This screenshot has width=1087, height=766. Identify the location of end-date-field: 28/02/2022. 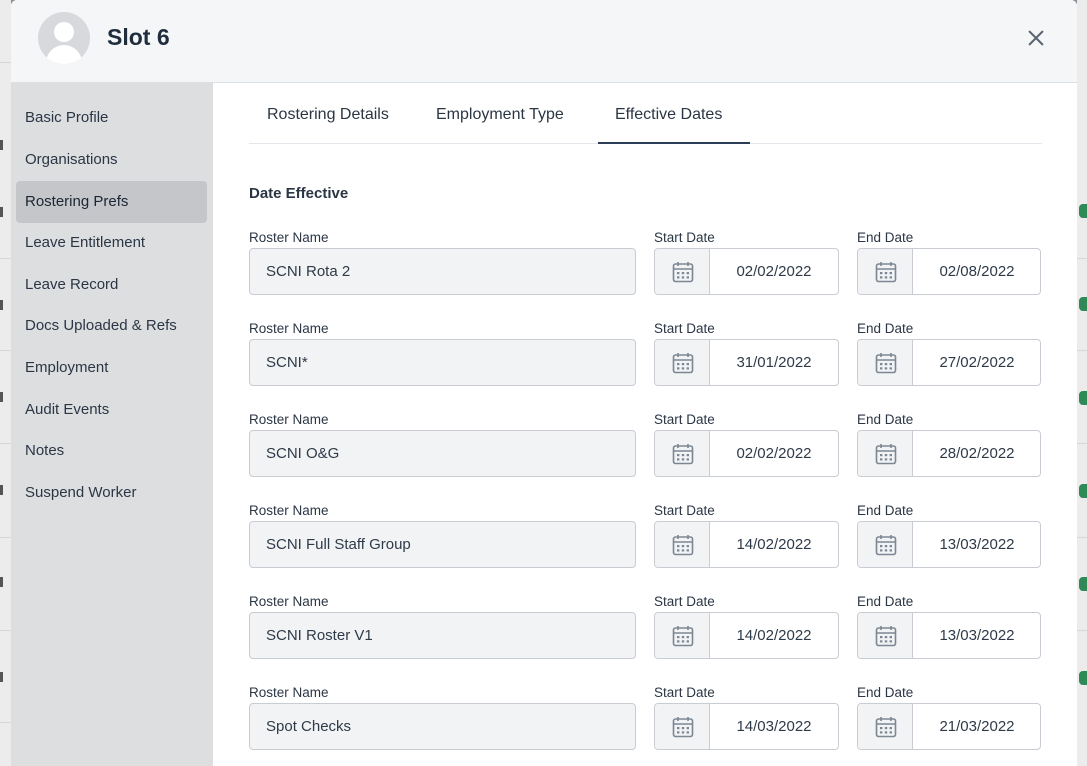
(949, 453).